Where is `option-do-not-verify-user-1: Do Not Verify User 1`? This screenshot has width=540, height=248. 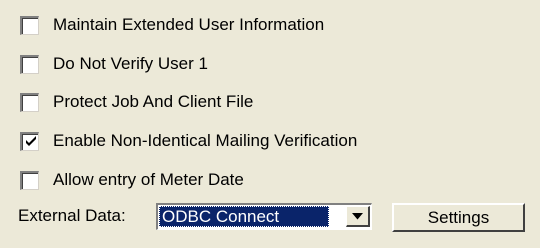 option-do-not-verify-user-1: Do Not Verify User 1 is located at coordinates (114, 64).